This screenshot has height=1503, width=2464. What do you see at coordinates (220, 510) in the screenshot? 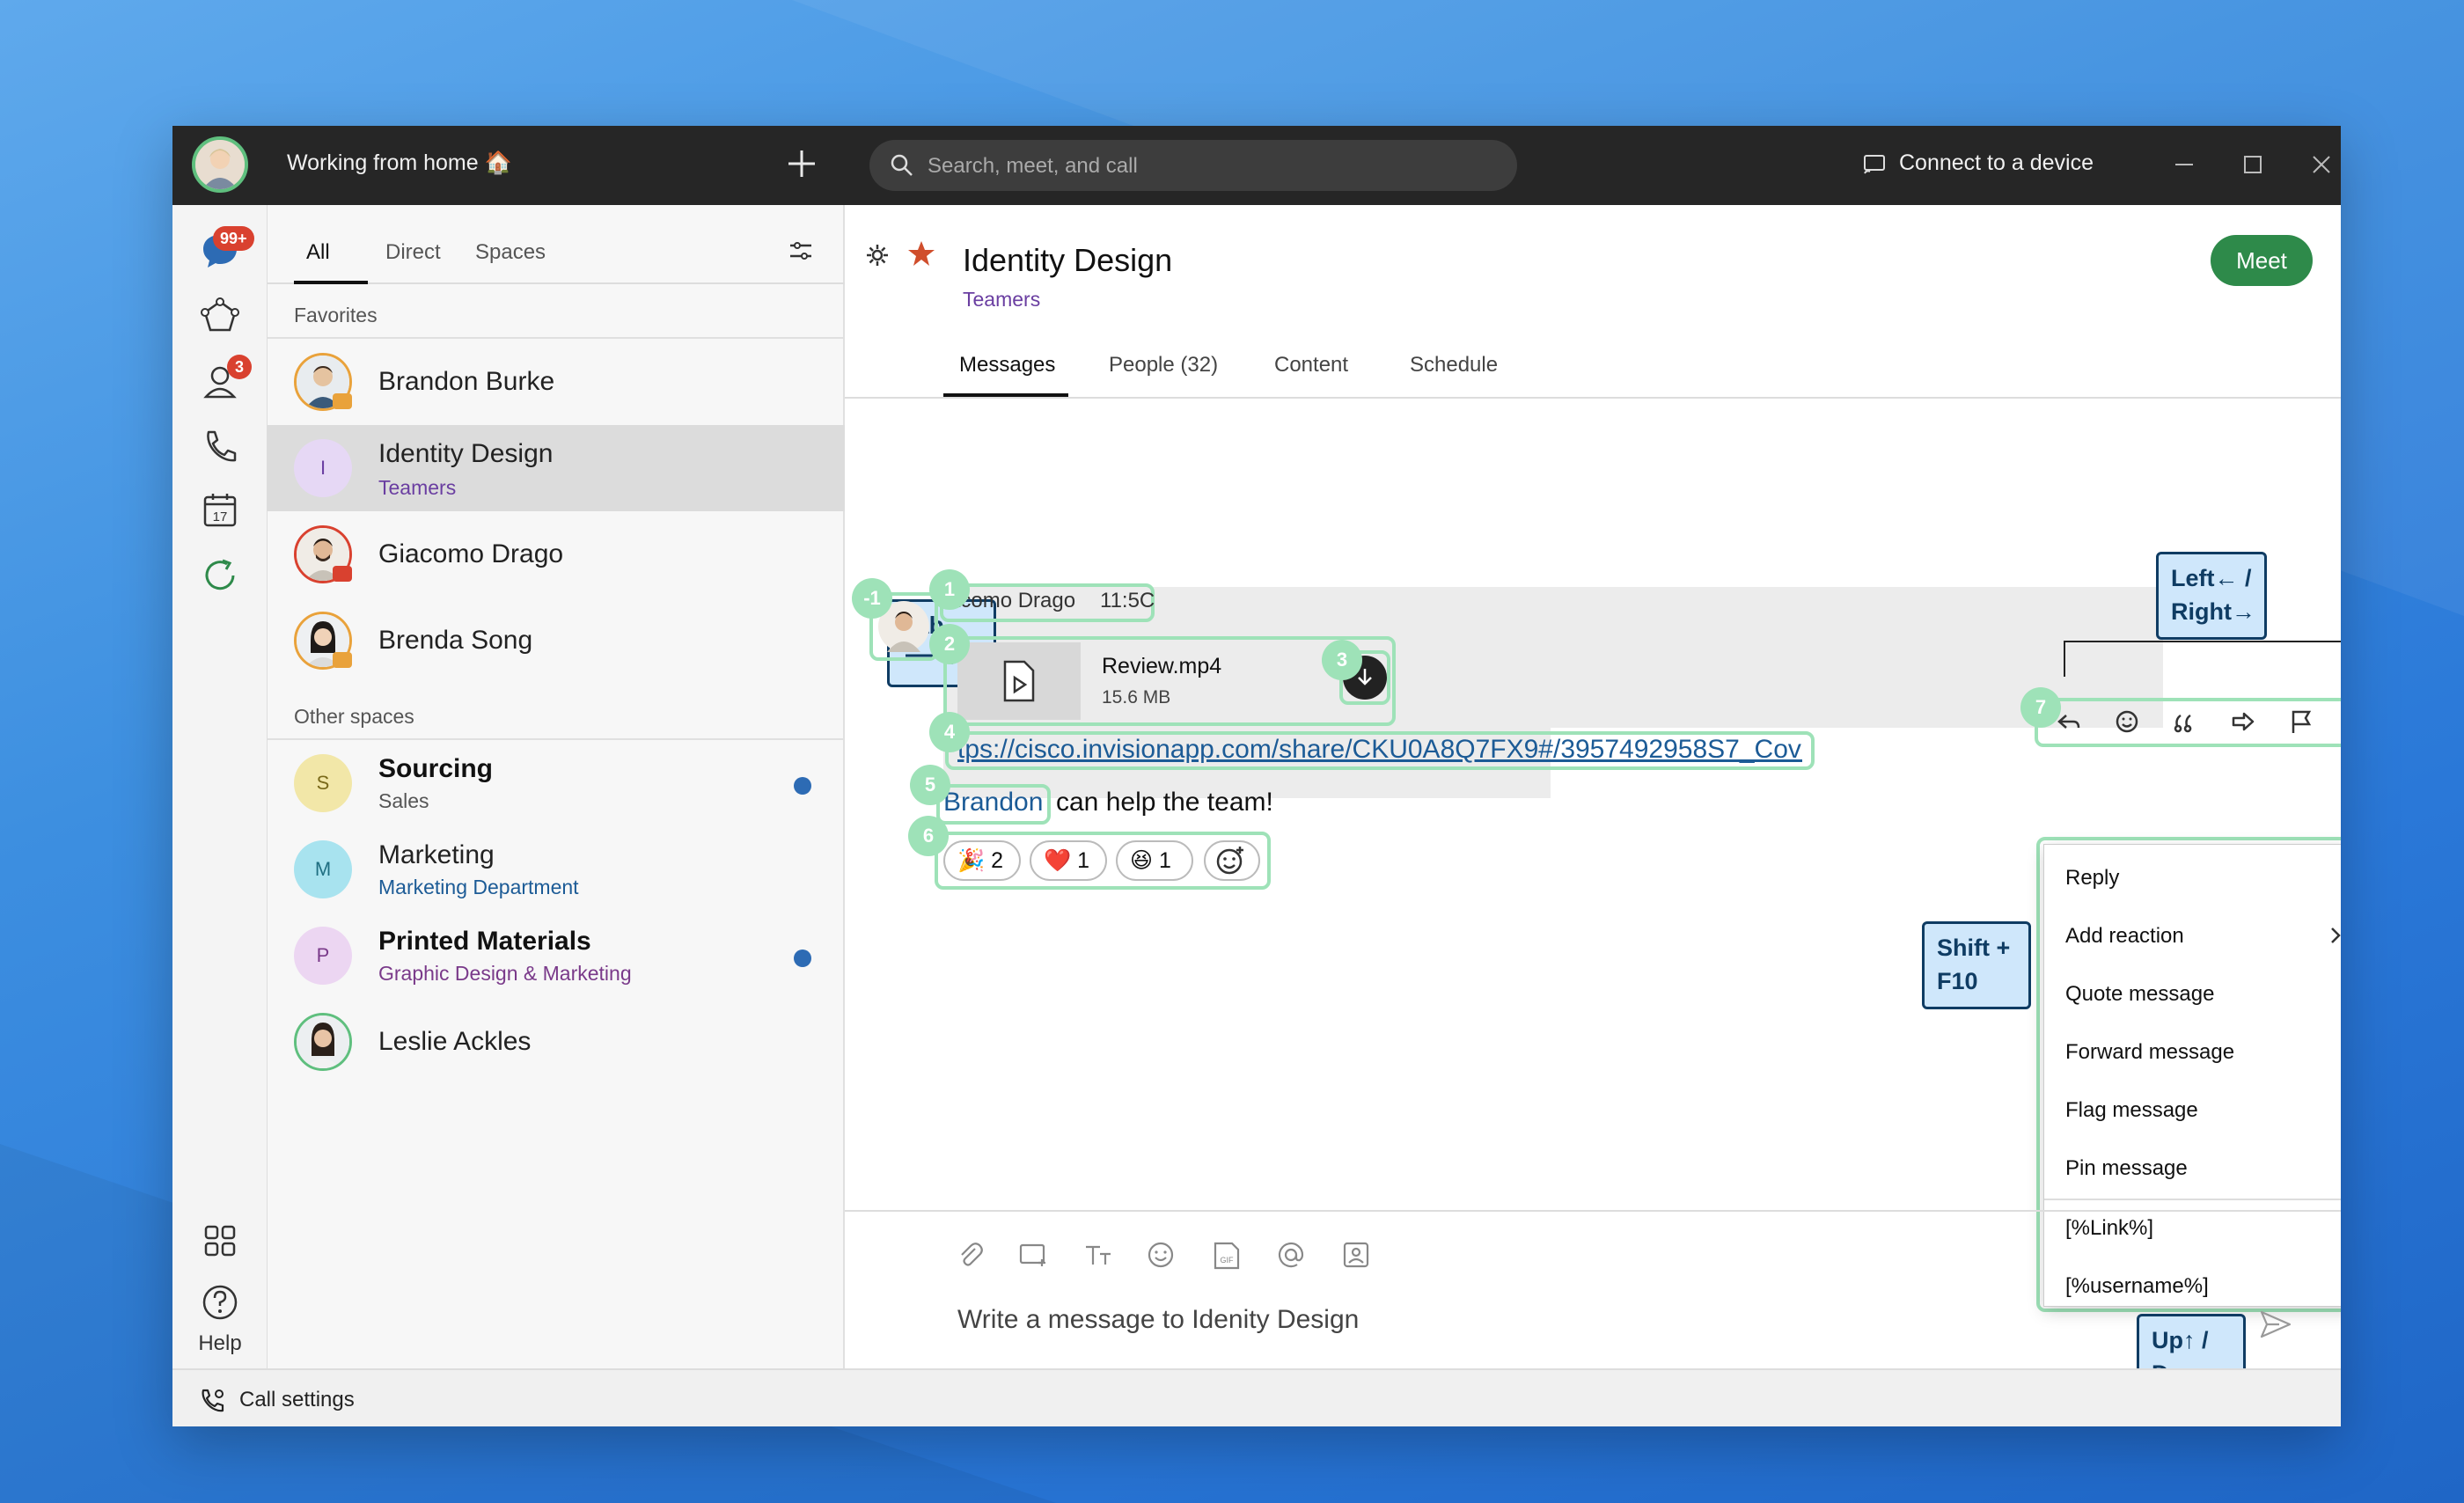
I see `calendar-icon: 17` at bounding box center [220, 510].